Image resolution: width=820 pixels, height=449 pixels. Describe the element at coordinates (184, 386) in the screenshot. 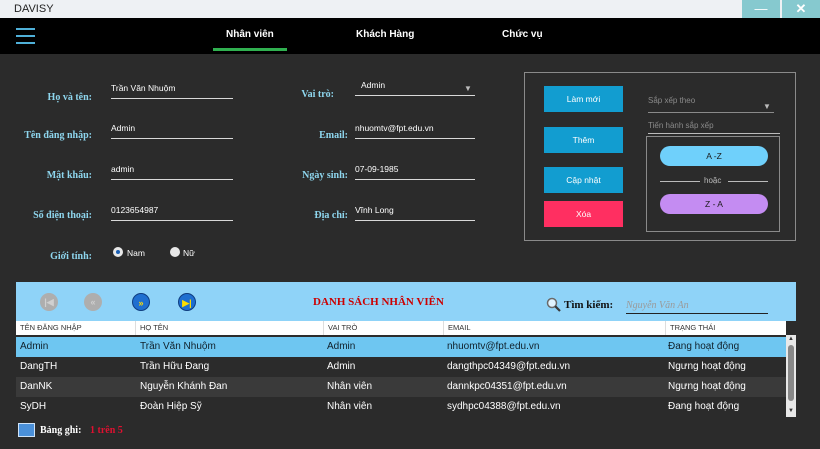

I see `cell-fullname: Nguyễn Khánh Đan` at that location.